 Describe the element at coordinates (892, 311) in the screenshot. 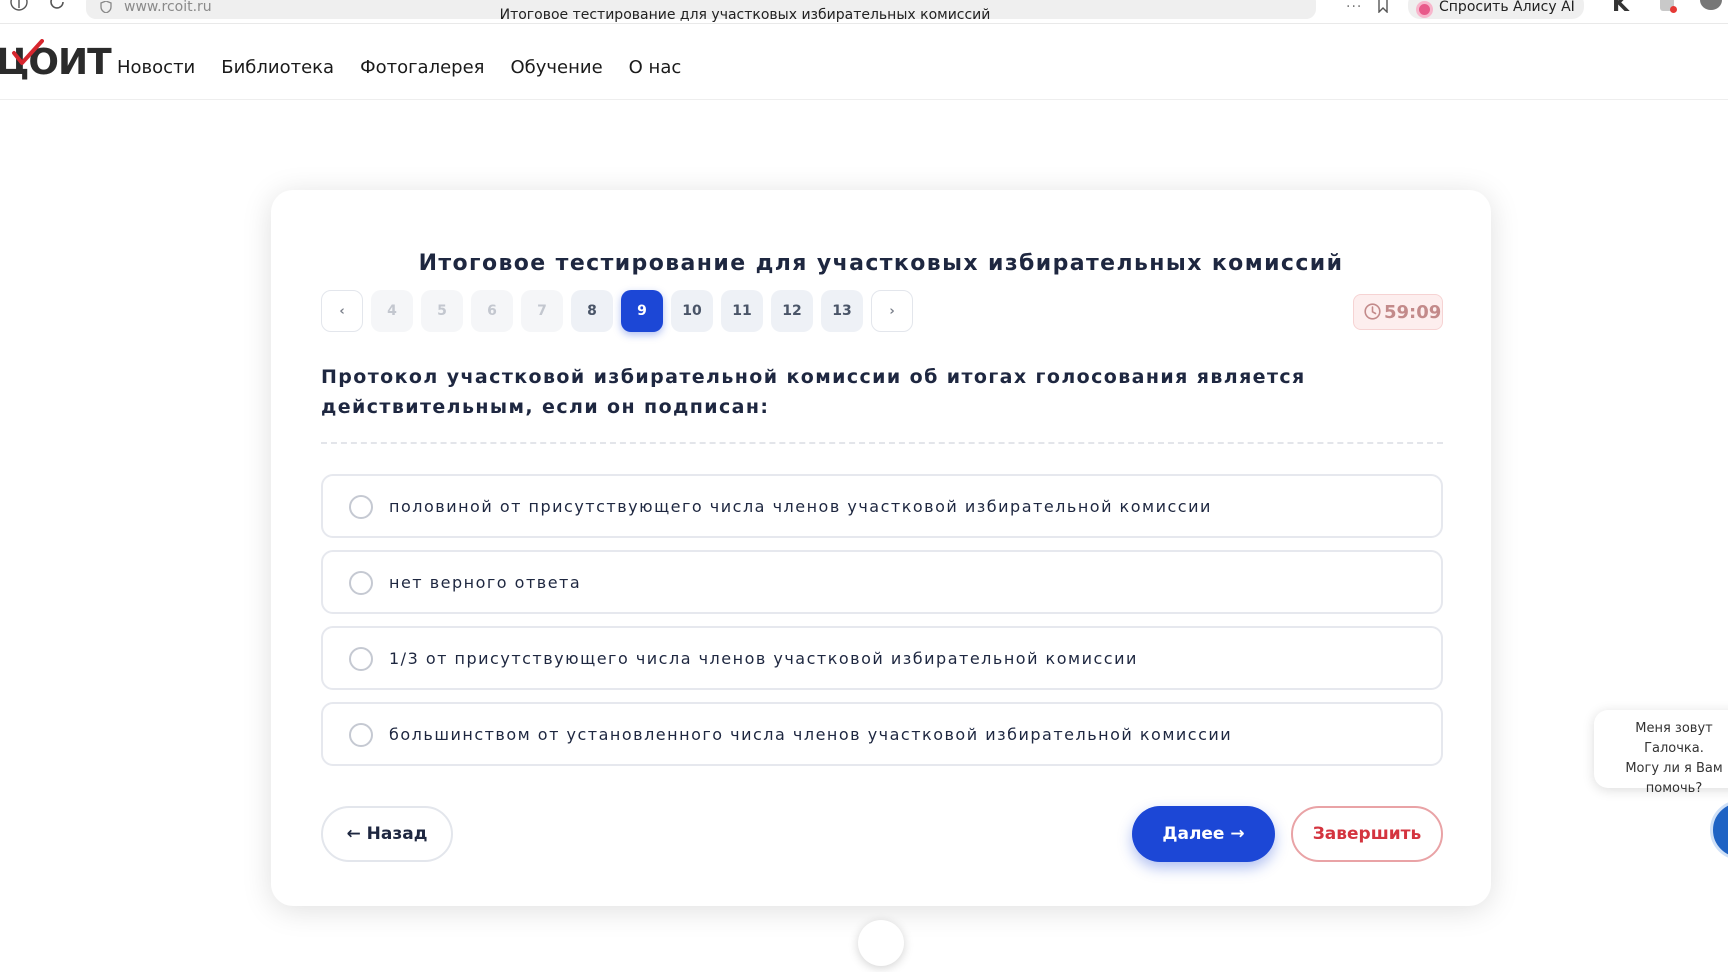

I see `pager-next-button: ›` at that location.